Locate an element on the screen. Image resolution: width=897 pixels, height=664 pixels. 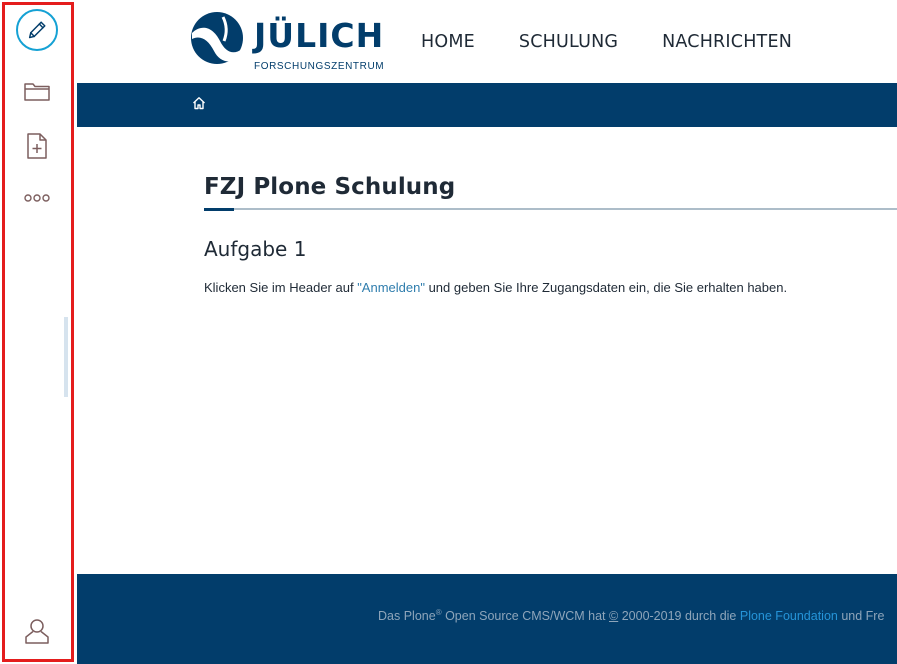
title-underline-accent is located at coordinates (219, 209).